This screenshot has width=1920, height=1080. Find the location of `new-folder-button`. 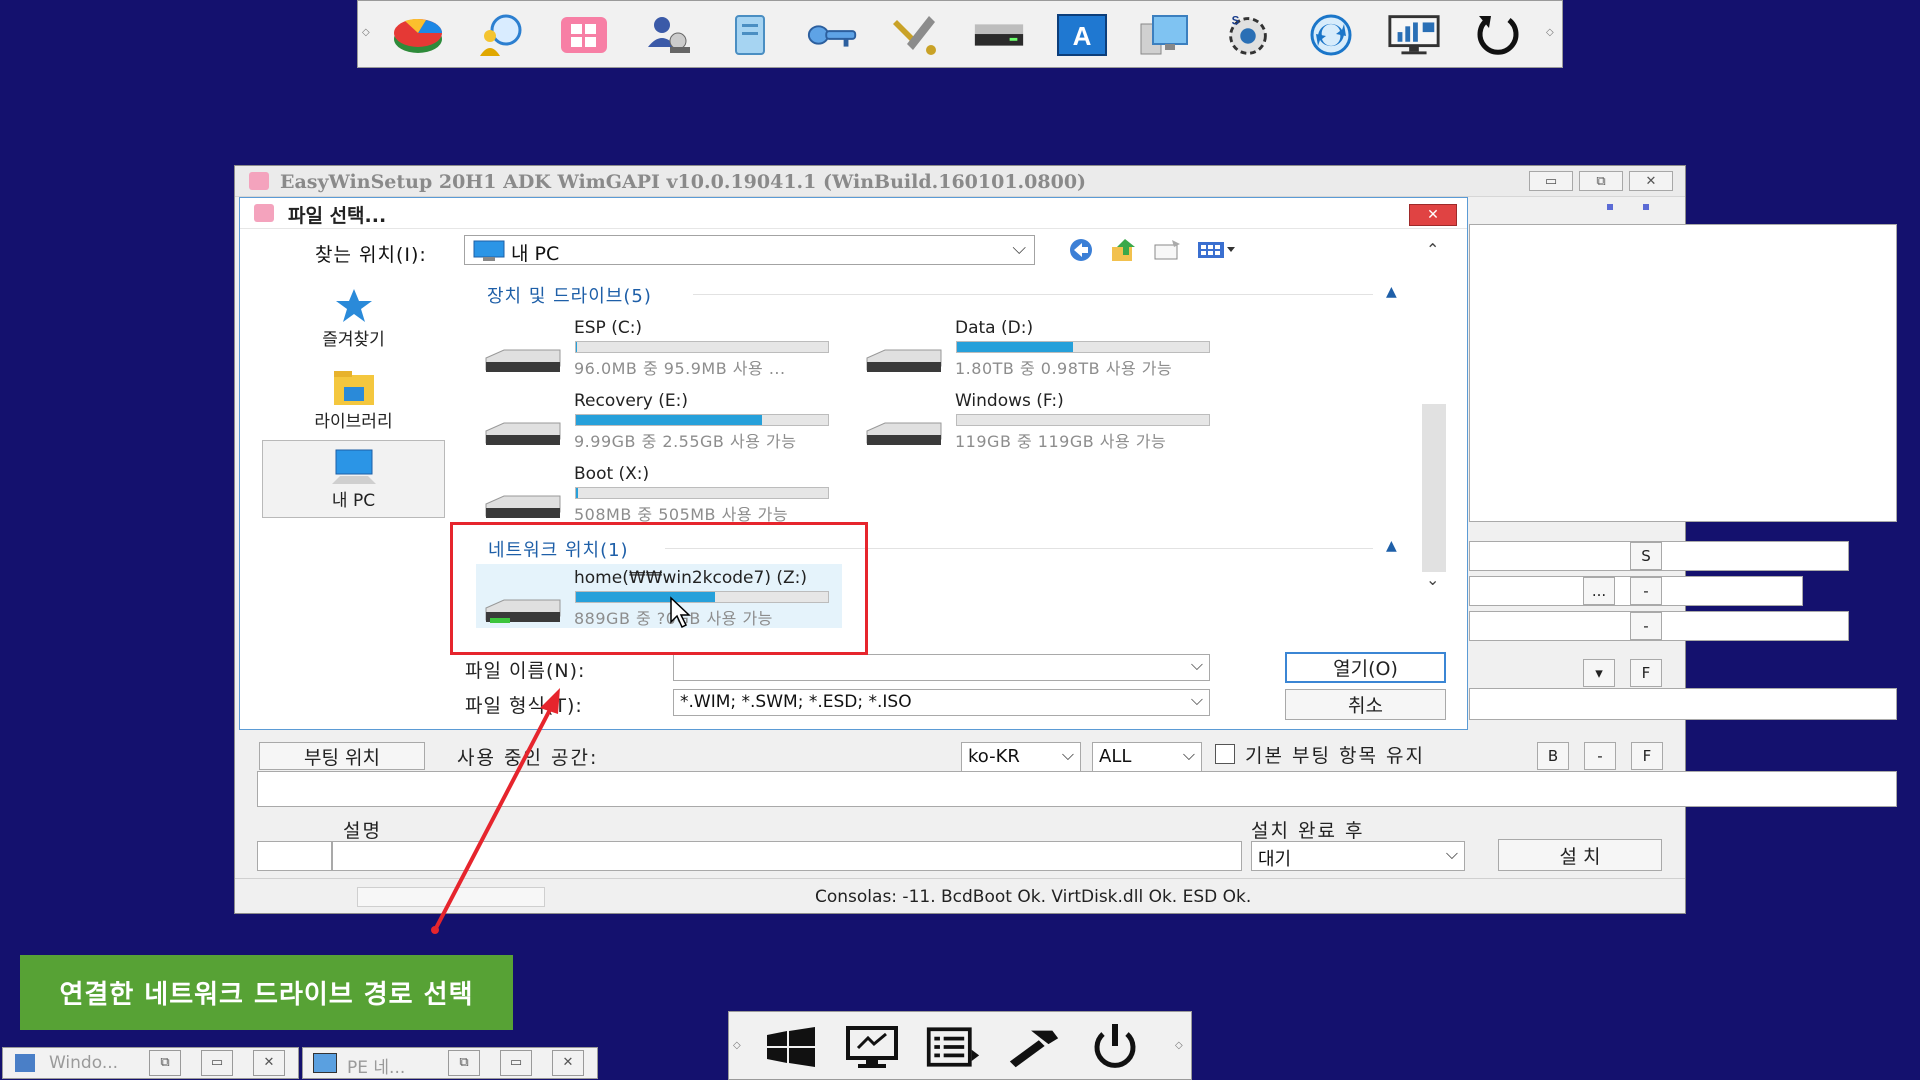

new-folder-button is located at coordinates (1167, 250).